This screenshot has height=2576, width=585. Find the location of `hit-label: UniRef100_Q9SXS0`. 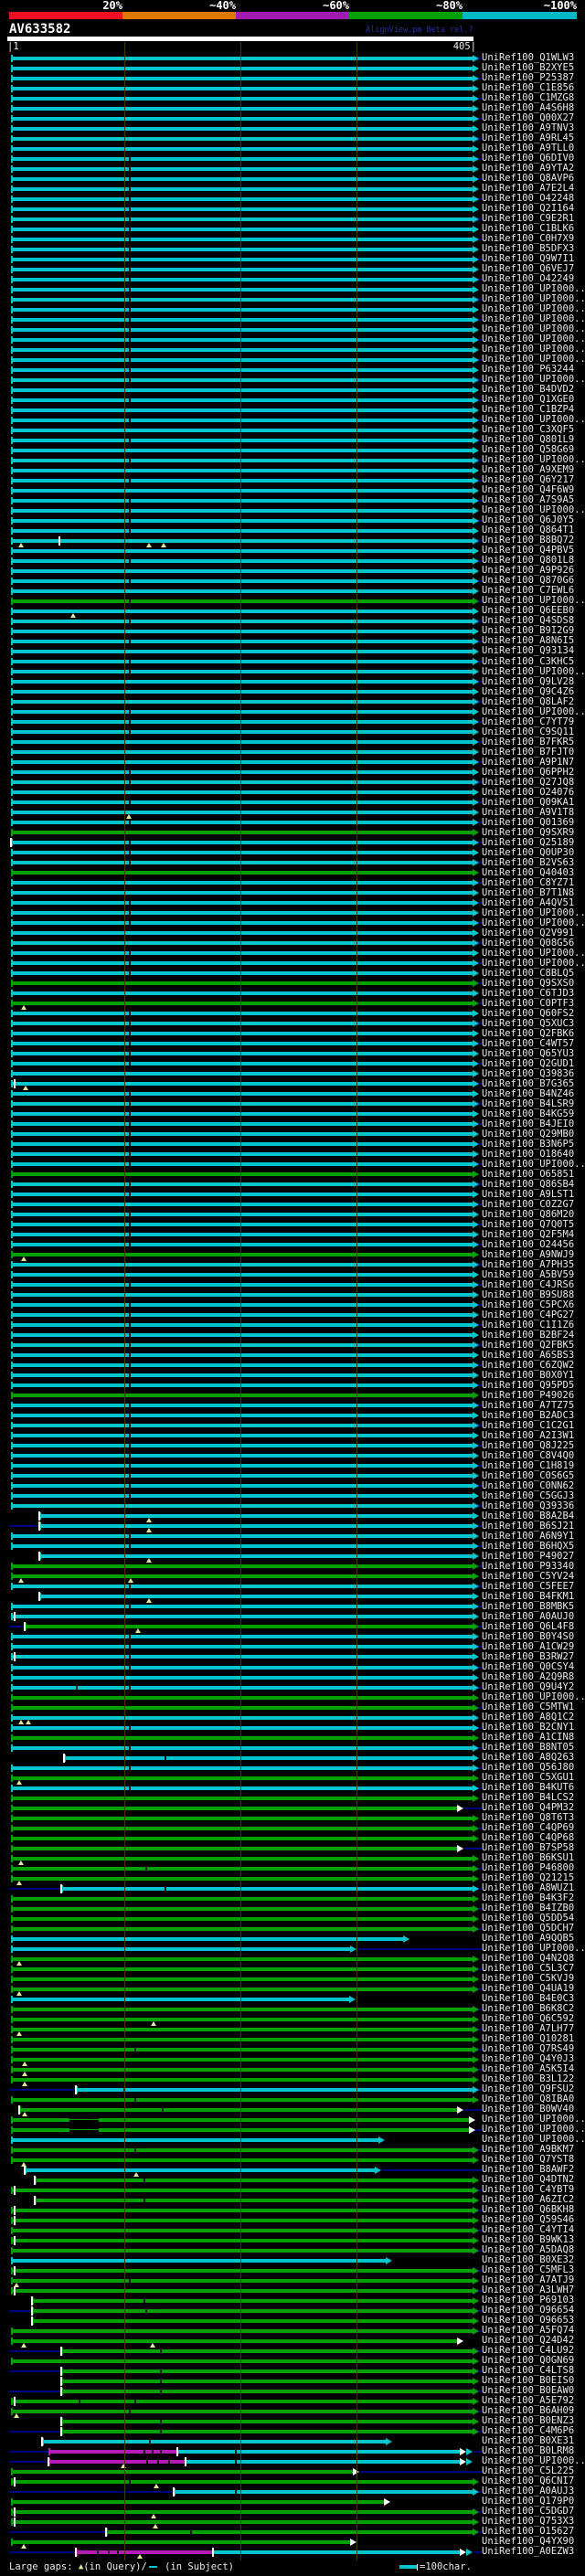

hit-label: UniRef100_Q9SXS0 is located at coordinates (528, 983).